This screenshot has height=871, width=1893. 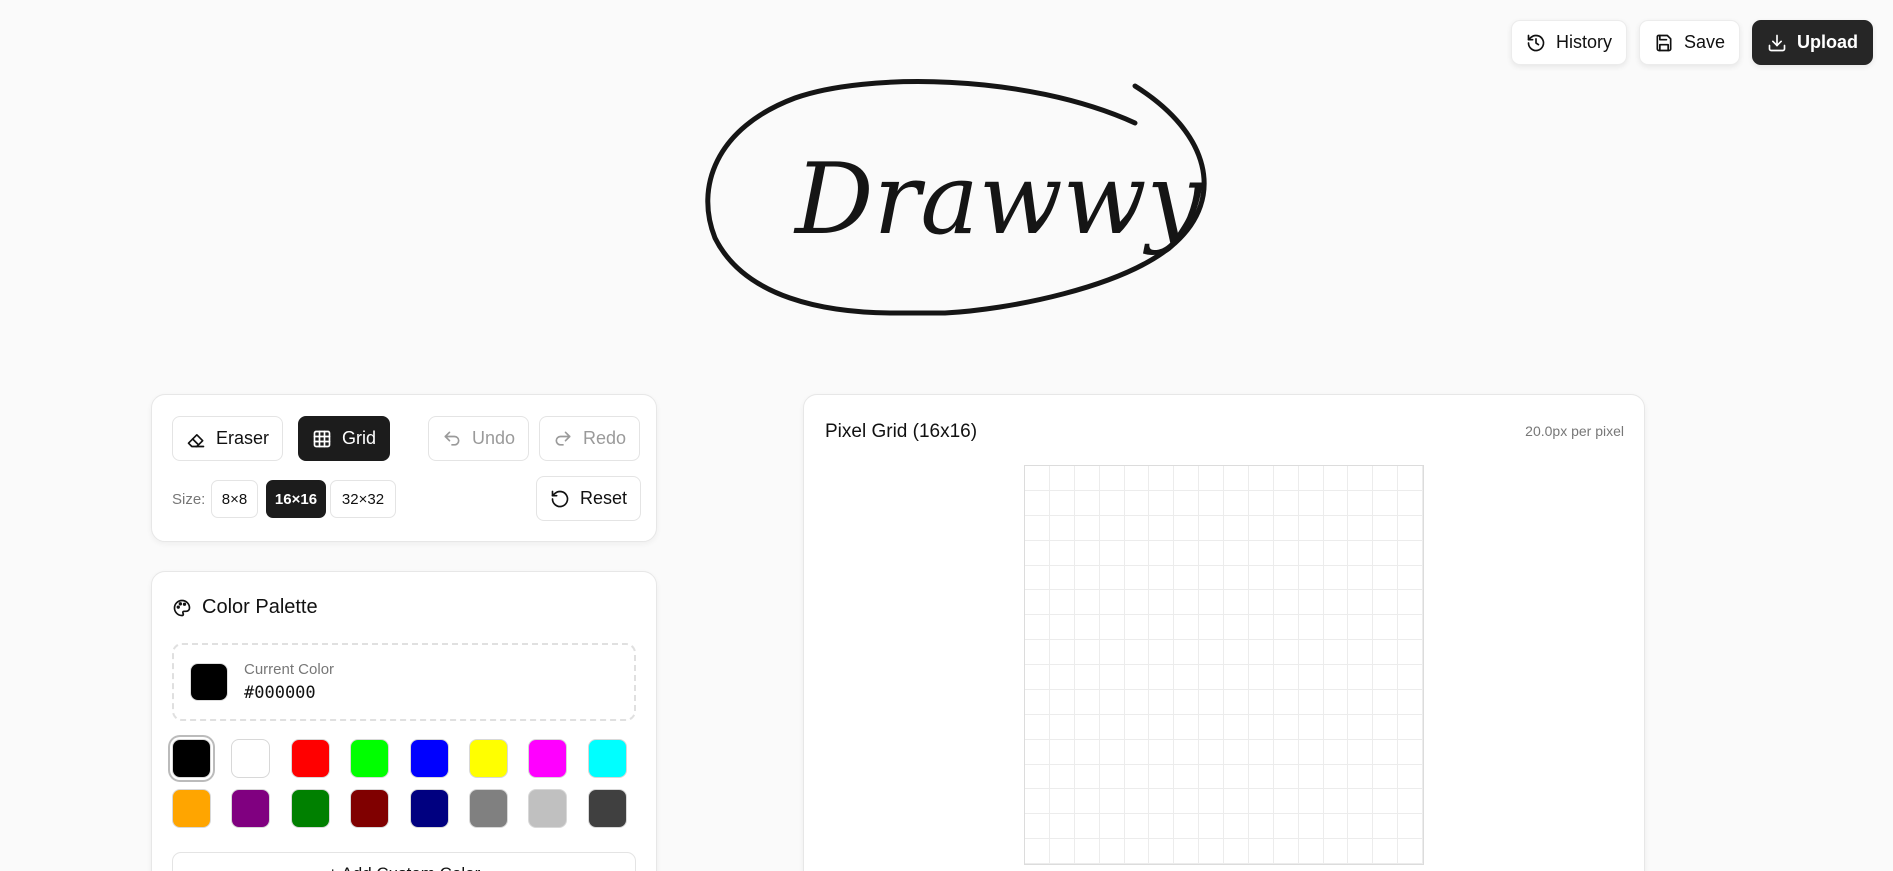 I want to click on pixel-grid-canvas, so click(x=1224, y=665).